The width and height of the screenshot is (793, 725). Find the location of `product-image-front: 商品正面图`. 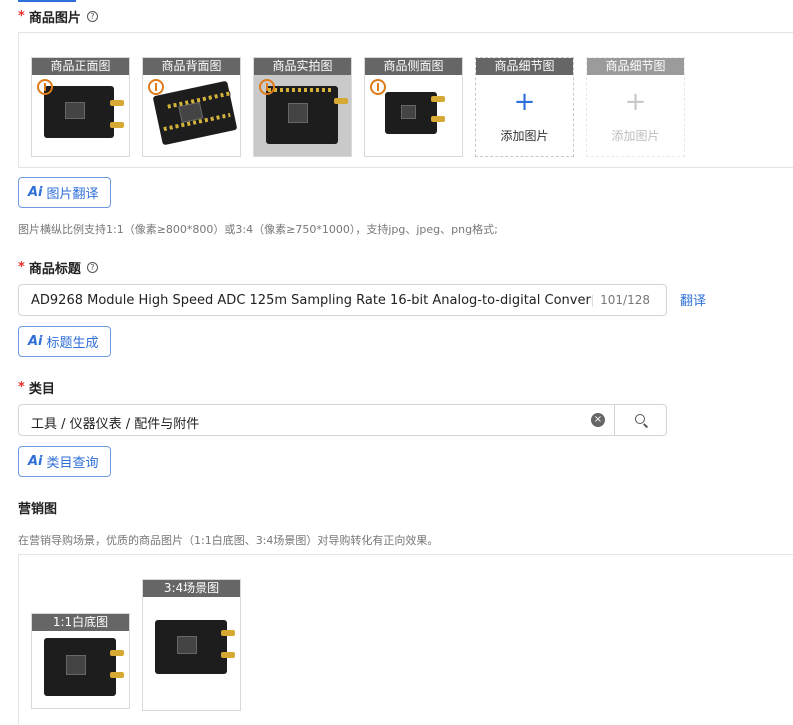

product-image-front: 商品正面图 is located at coordinates (80, 107).